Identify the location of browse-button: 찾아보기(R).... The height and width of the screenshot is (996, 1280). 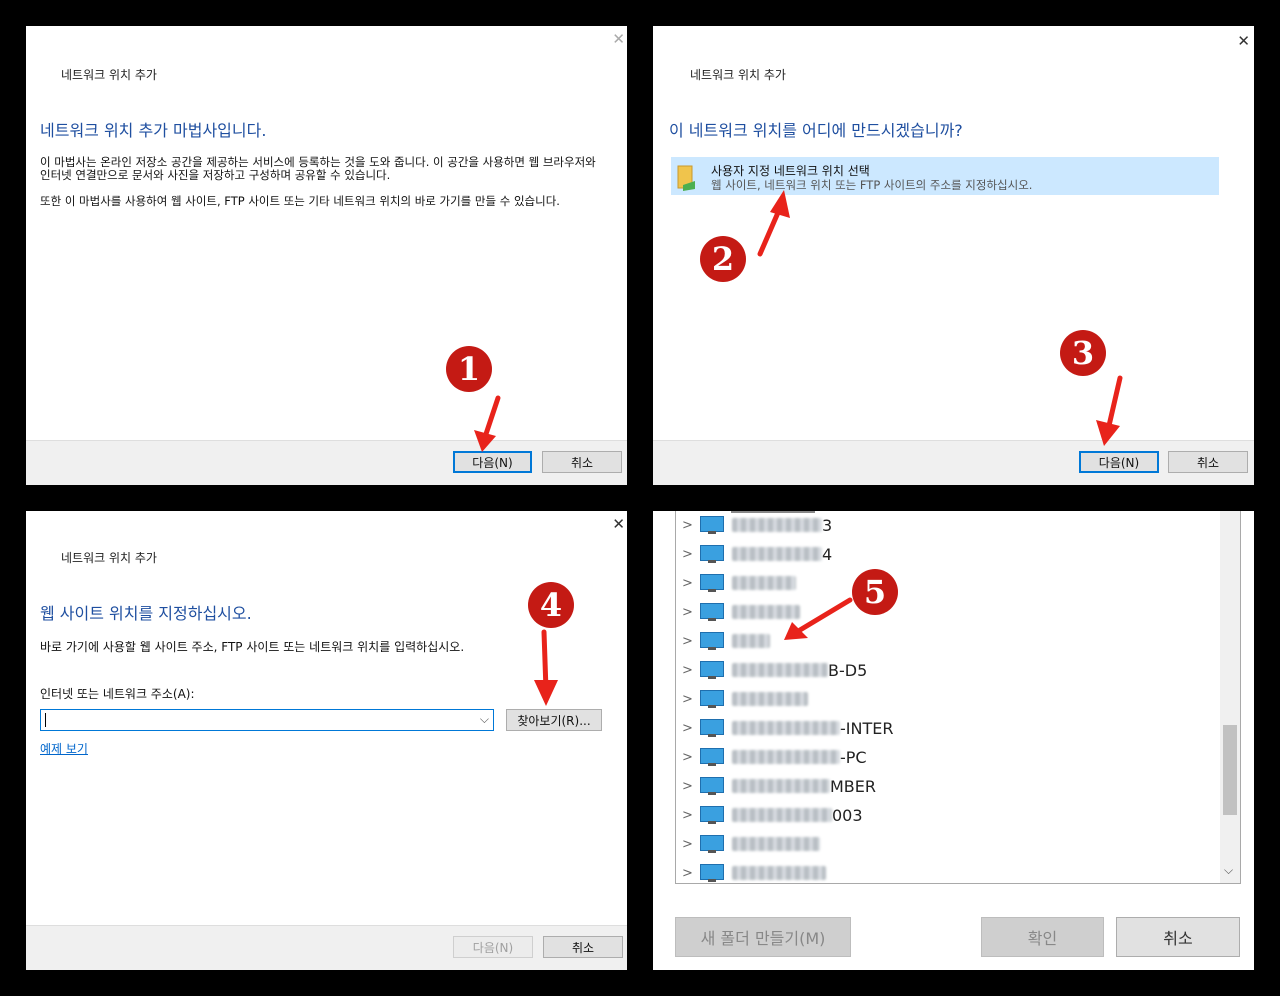
(554, 720).